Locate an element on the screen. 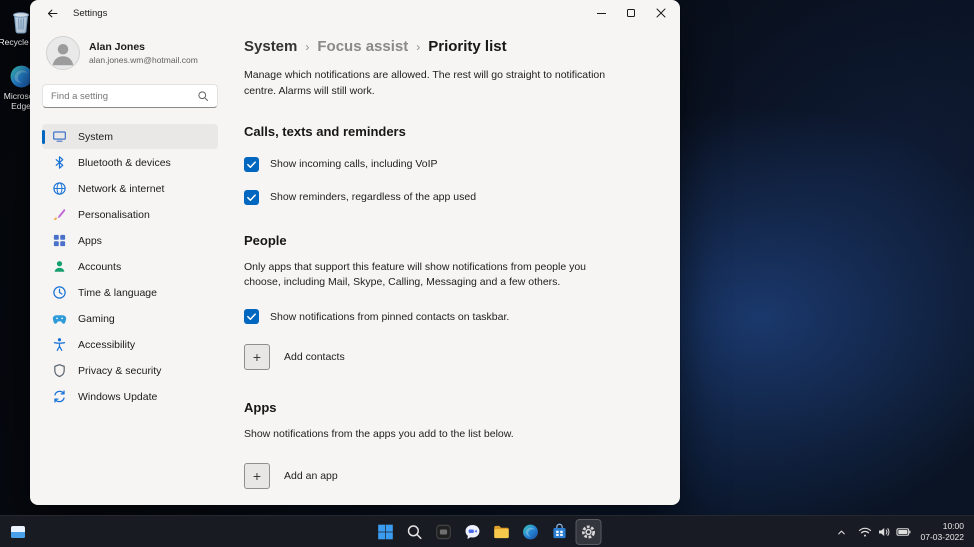  window-controls is located at coordinates (631, 13).